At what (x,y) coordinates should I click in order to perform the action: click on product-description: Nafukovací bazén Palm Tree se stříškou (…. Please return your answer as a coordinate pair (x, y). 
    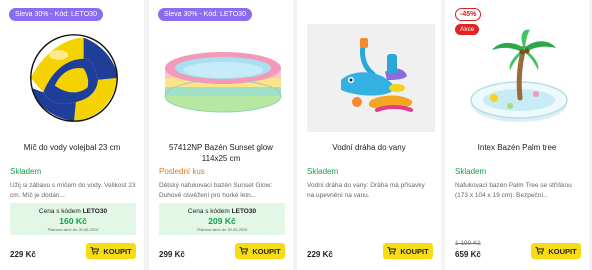
    Looking at the image, I should click on (513, 190).